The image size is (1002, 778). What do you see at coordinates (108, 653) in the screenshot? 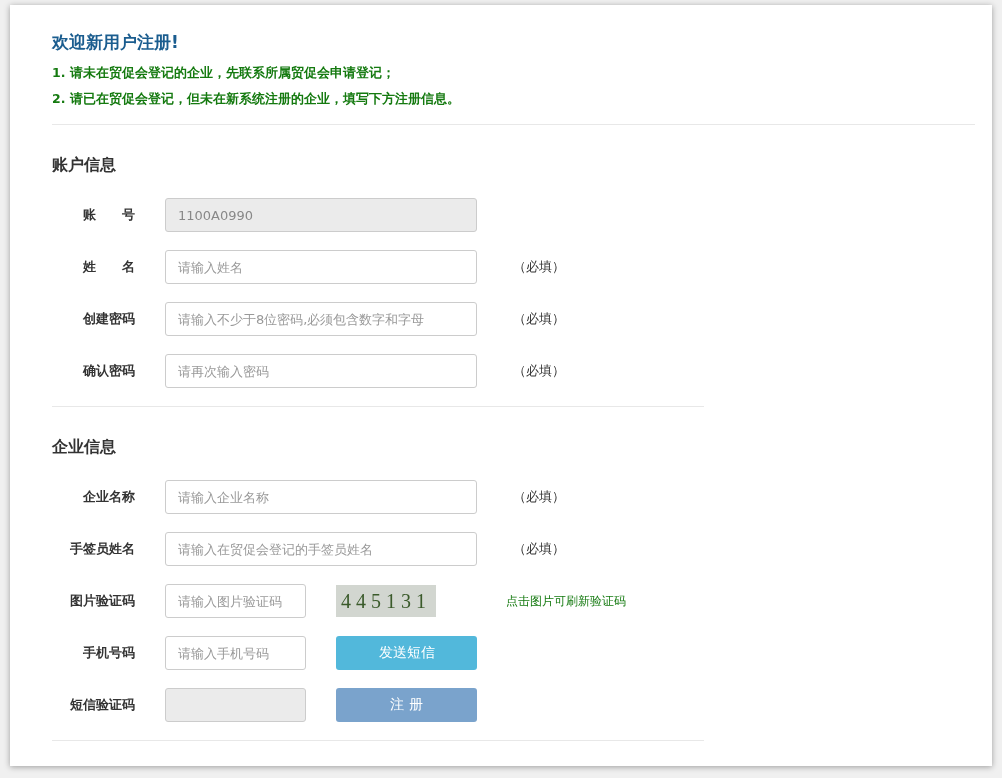
I see `field-label: 手机号码` at bounding box center [108, 653].